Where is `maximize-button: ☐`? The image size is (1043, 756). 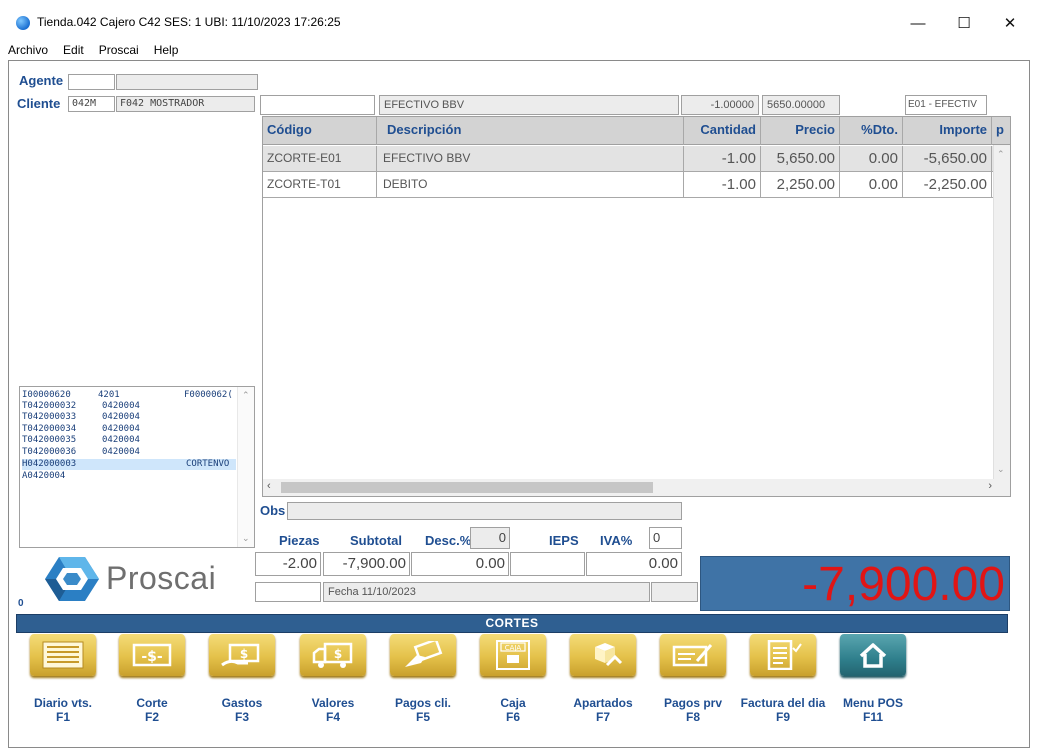 maximize-button: ☐ is located at coordinates (964, 23).